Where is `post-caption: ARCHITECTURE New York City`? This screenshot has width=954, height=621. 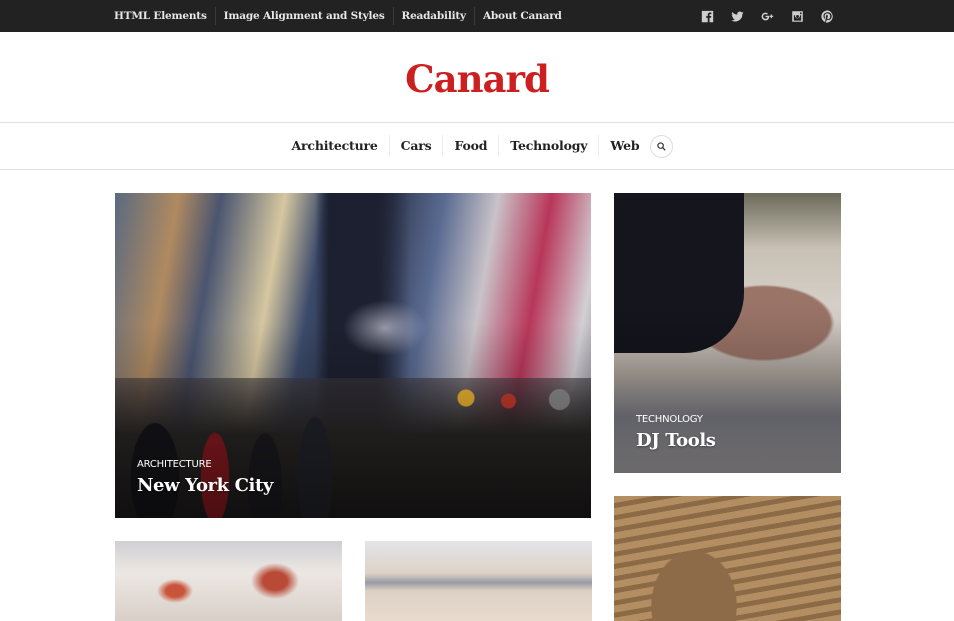
post-caption: ARCHITECTURE New York City is located at coordinates (205, 477).